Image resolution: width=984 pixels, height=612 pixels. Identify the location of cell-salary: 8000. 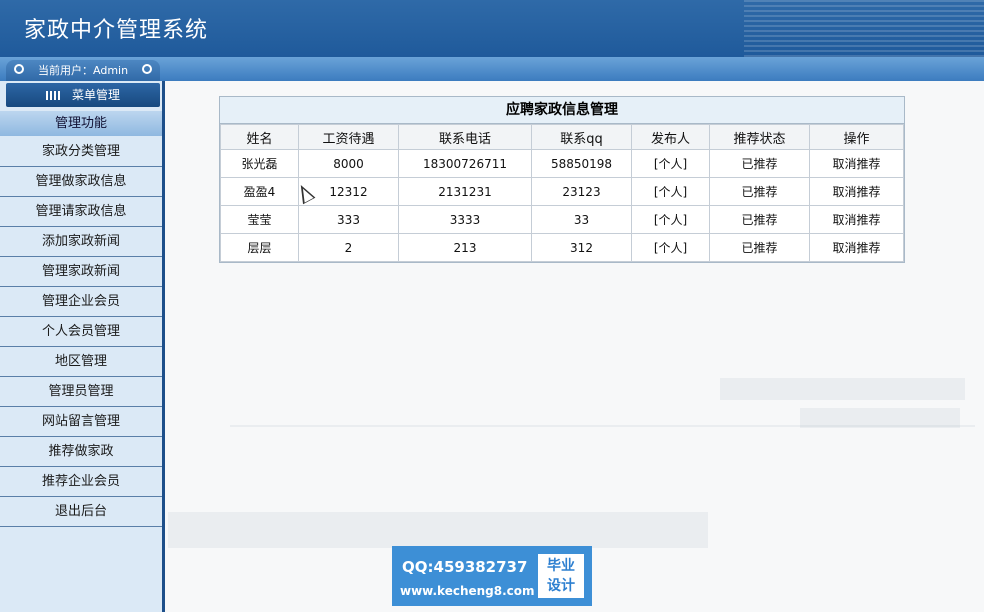
(348, 163).